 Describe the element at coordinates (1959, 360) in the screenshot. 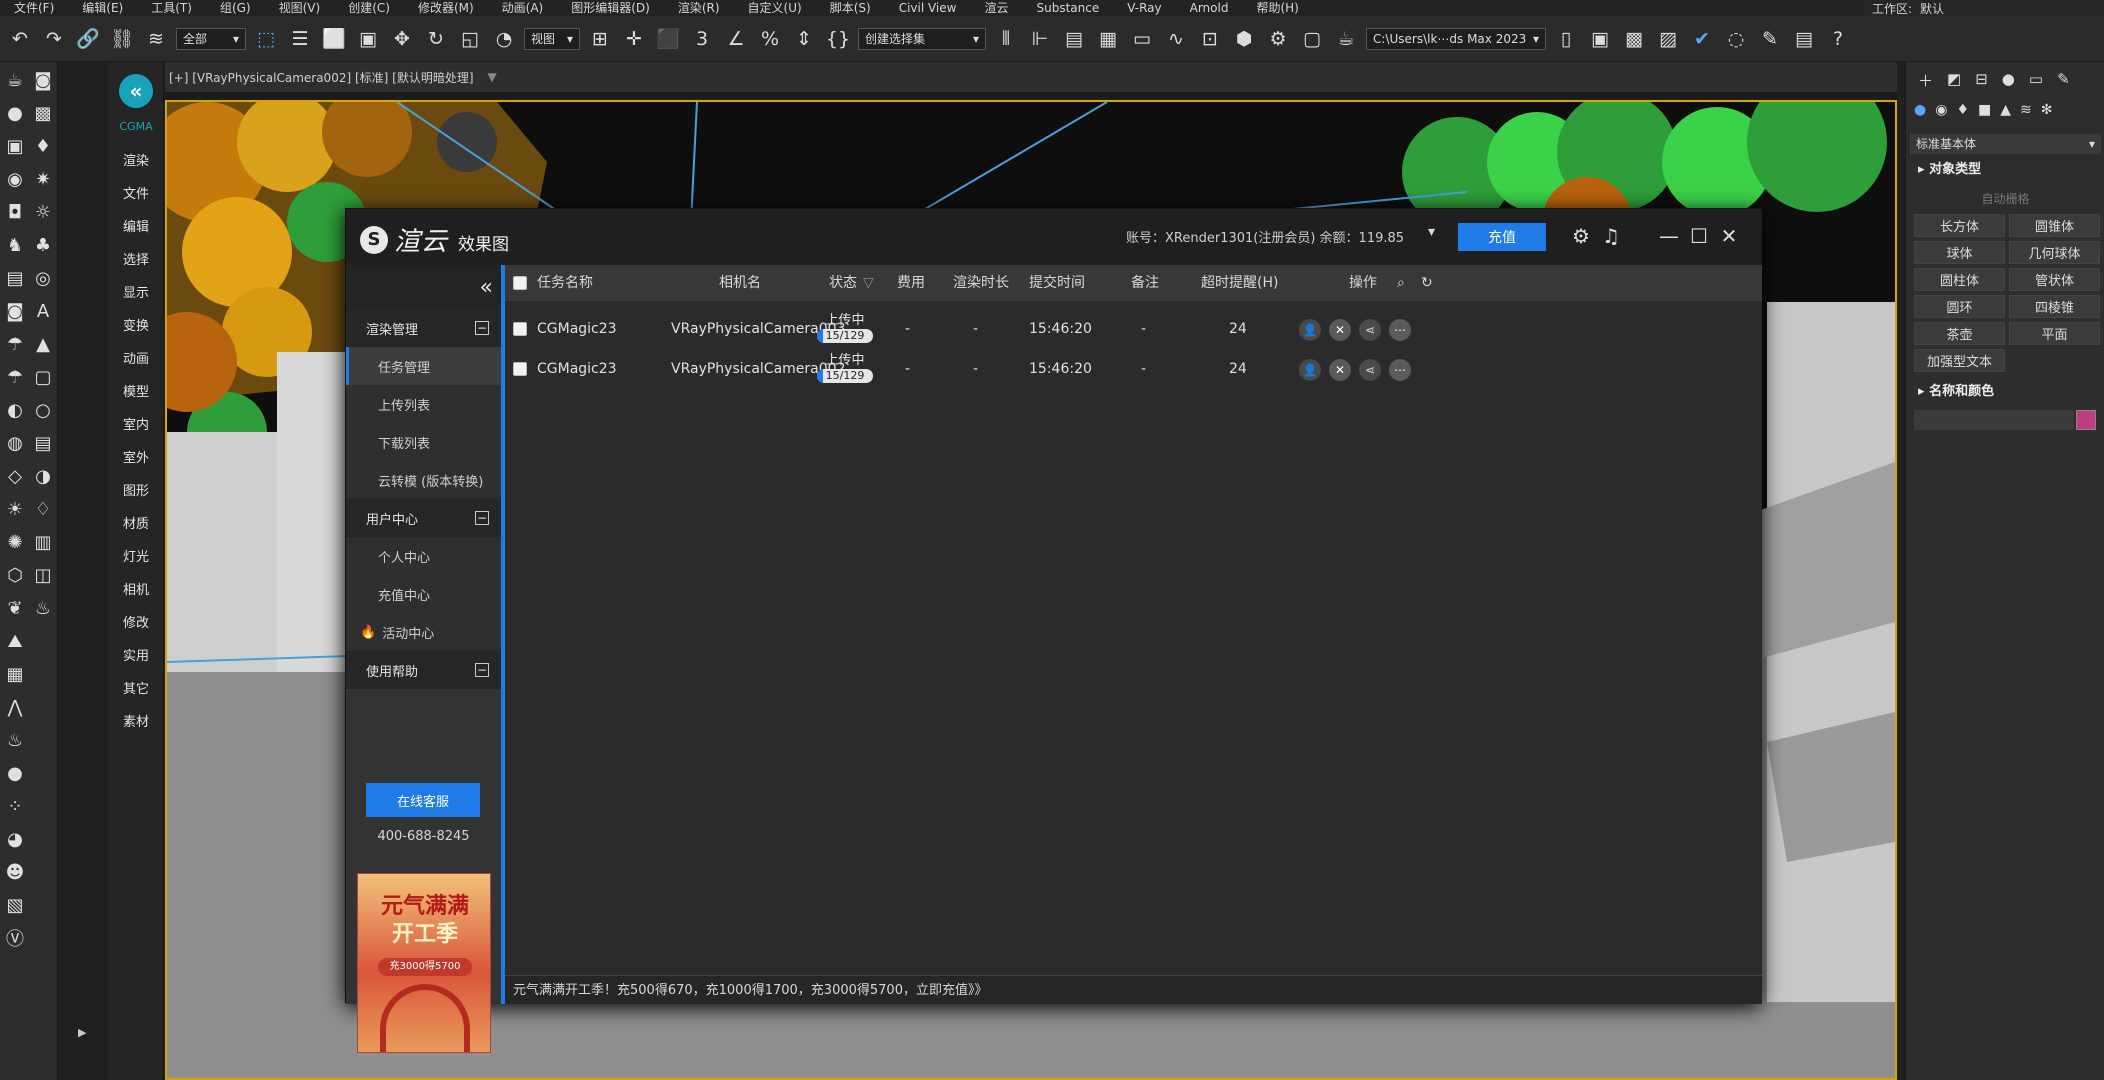

I see `textplus-button: 加强型文本` at that location.